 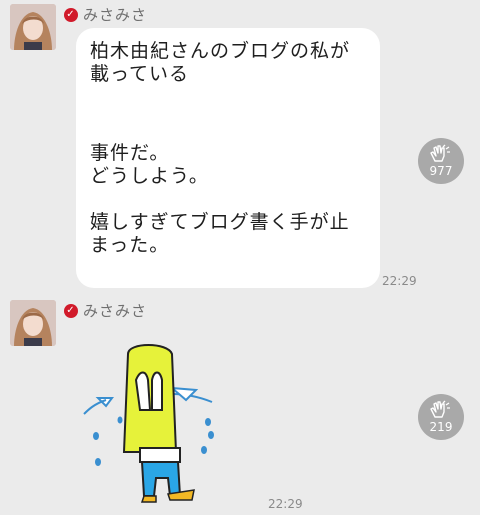 What do you see at coordinates (441, 427) in the screenshot?
I see `clap-count: 219` at bounding box center [441, 427].